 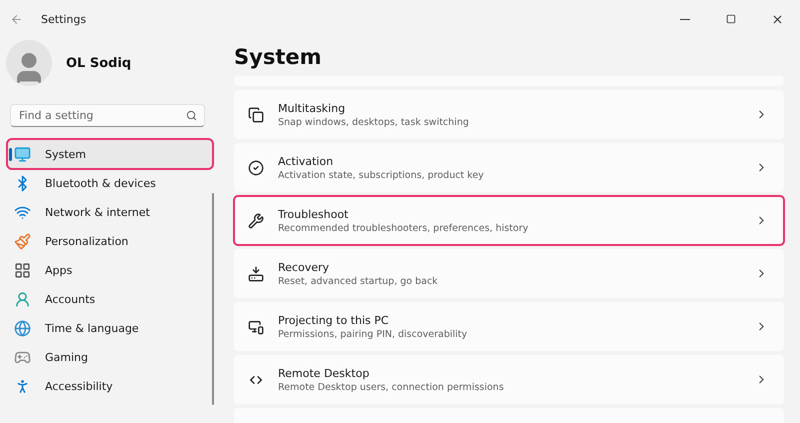 What do you see at coordinates (334, 320) in the screenshot?
I see `card-title: Projecting to this PC` at bounding box center [334, 320].